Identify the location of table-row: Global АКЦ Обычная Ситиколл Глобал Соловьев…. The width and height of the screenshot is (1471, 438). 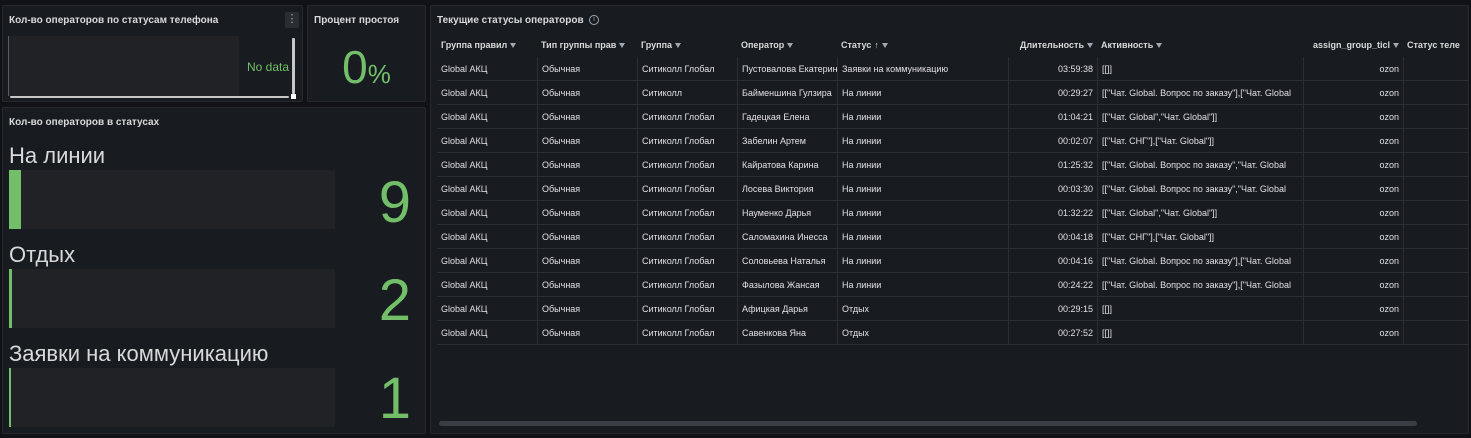
(952, 261).